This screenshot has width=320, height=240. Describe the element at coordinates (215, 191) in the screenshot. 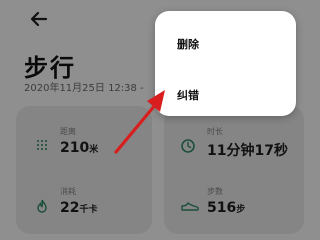

I see `steps-label: 步数` at that location.